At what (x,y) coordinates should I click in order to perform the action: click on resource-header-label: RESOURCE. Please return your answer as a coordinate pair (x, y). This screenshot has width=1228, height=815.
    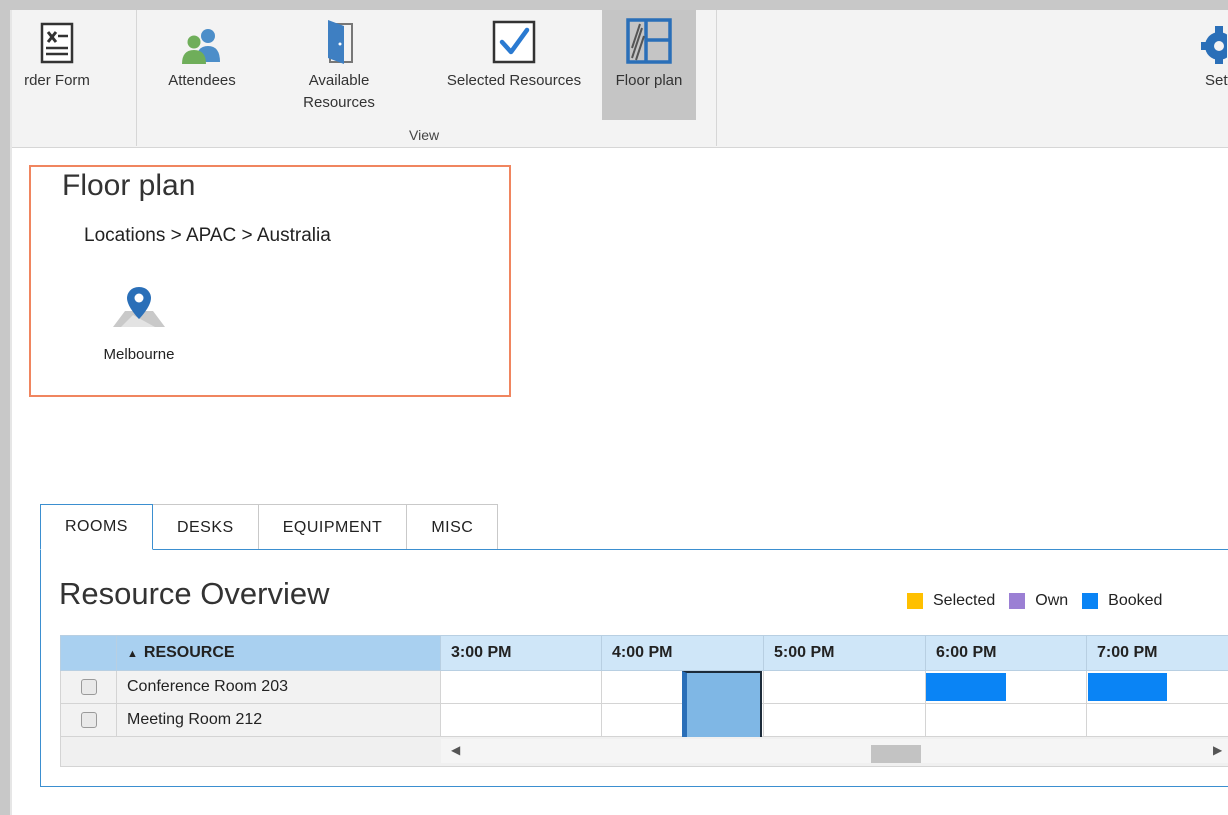
    Looking at the image, I should click on (189, 652).